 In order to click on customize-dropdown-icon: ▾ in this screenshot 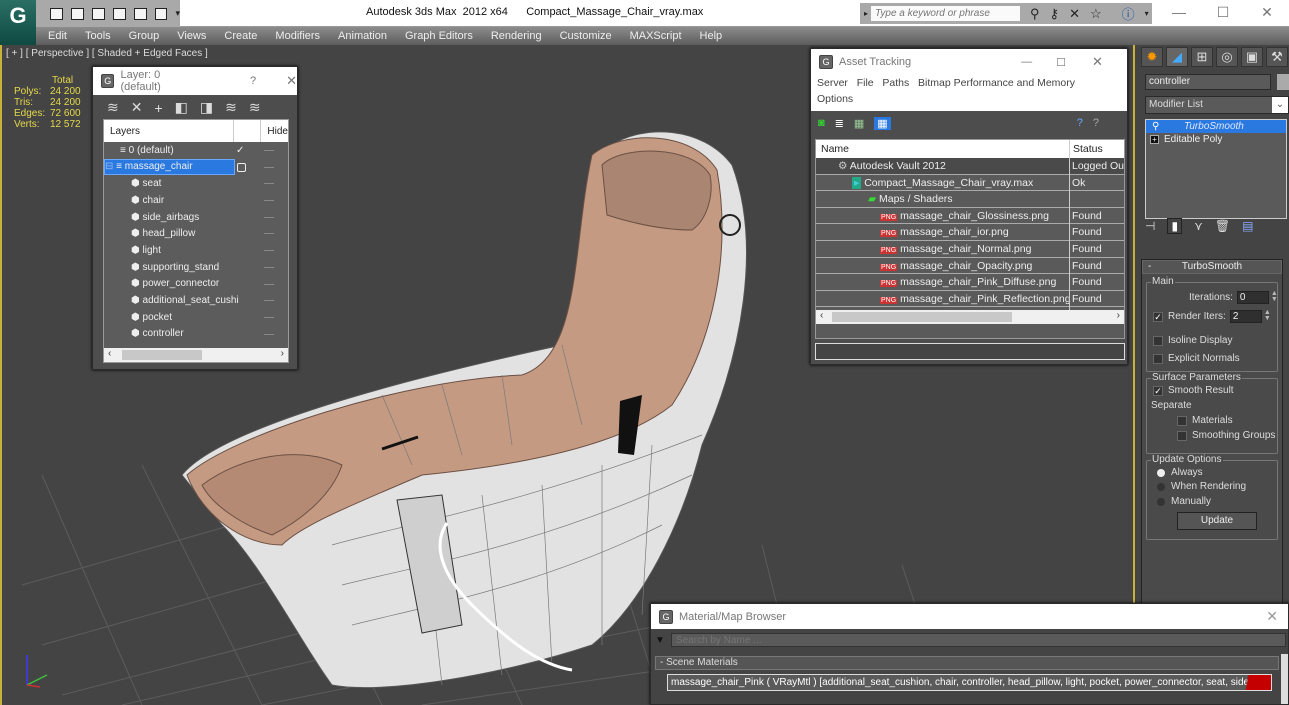, I will do `click(177, 13)`.